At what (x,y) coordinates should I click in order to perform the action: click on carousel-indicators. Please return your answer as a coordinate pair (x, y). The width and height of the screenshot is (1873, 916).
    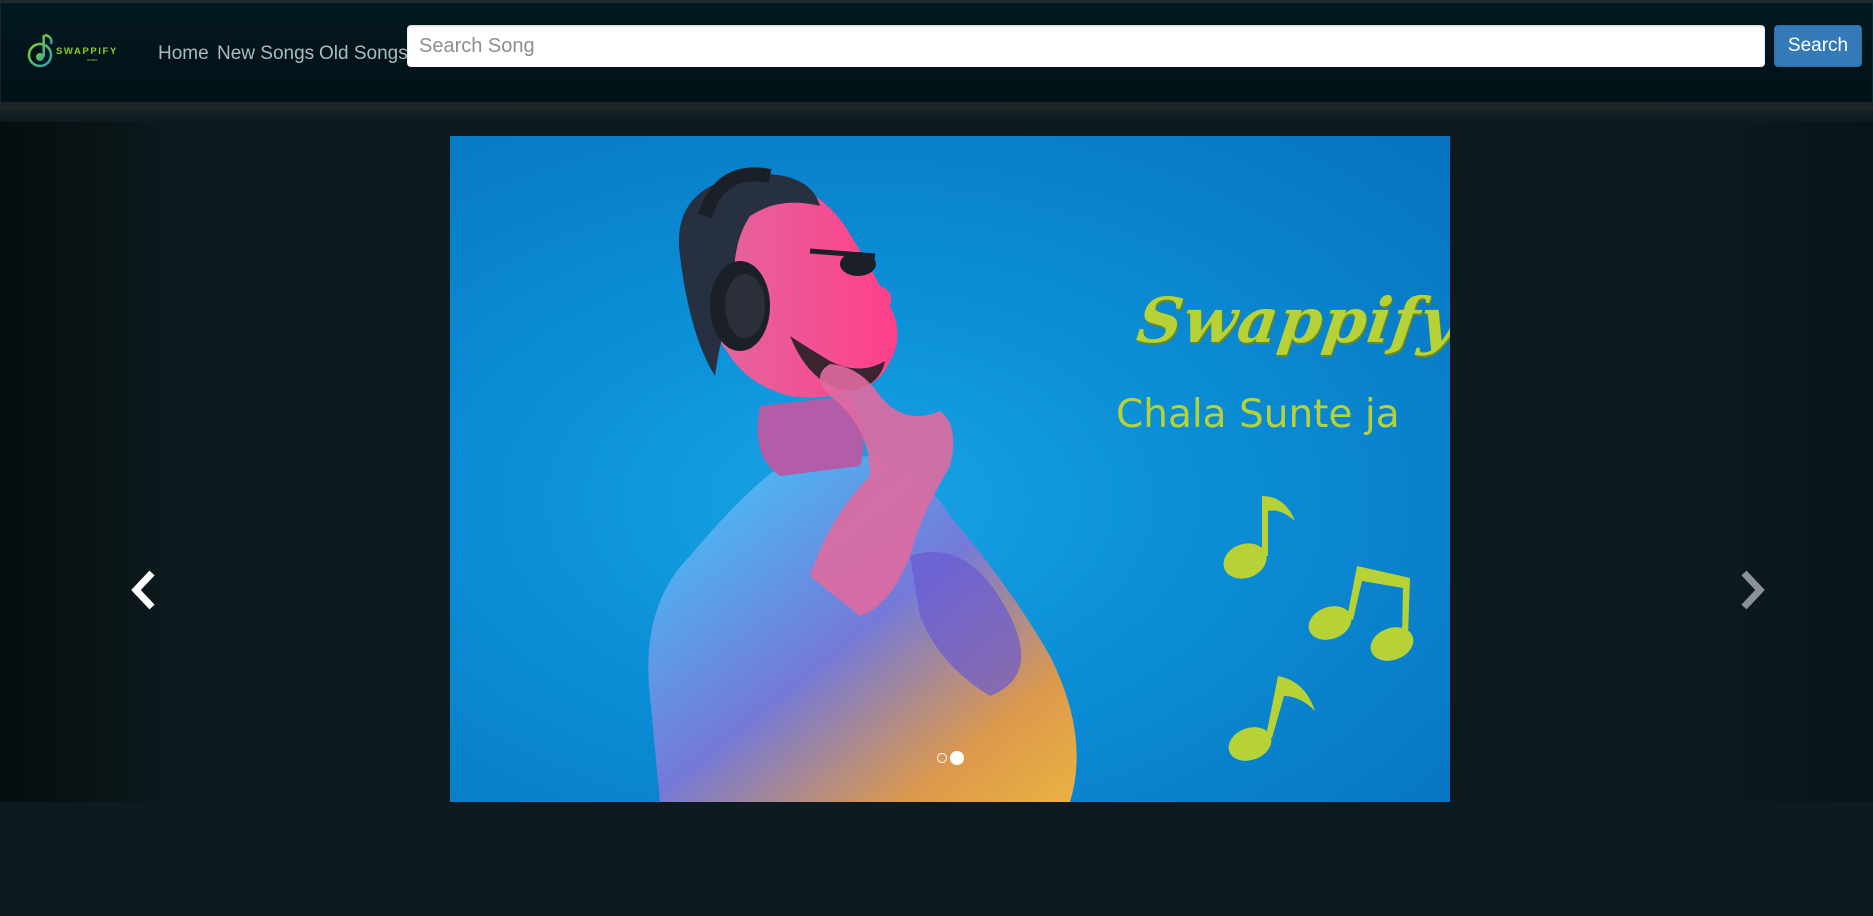
    Looking at the image, I should click on (950, 758).